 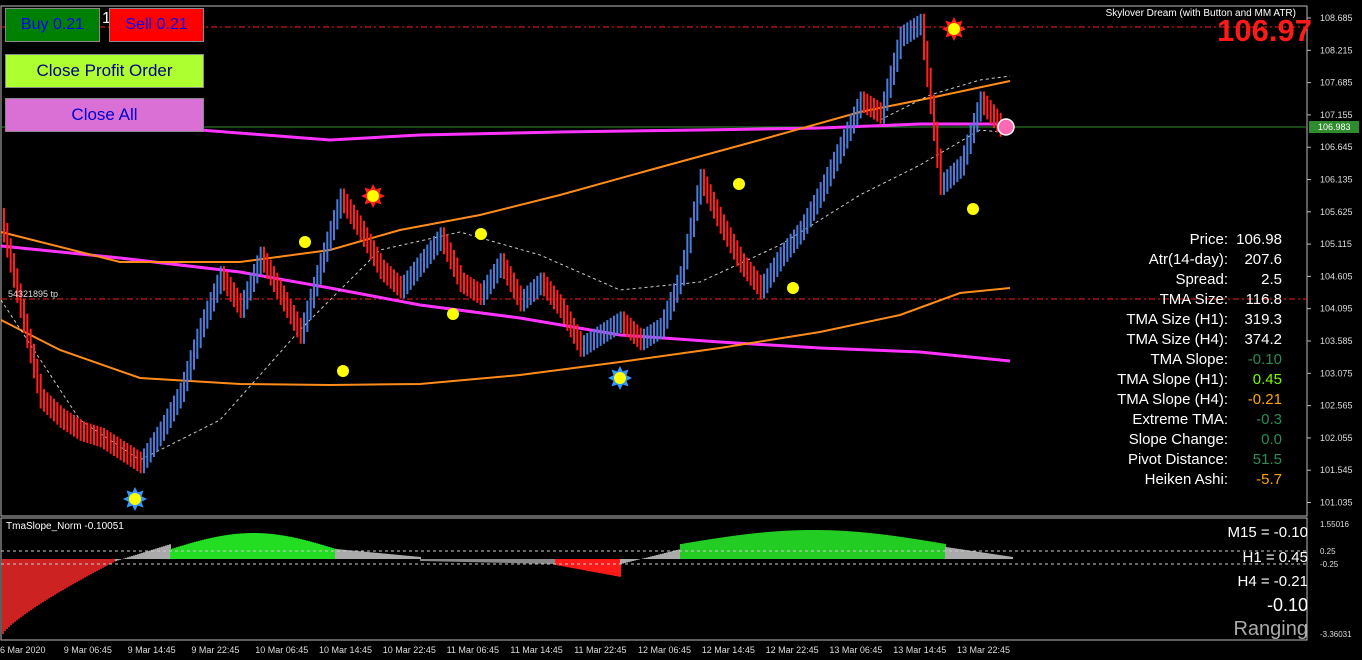 I want to click on time-tick: 12 Mar 22:45, so click(x=792, y=650).